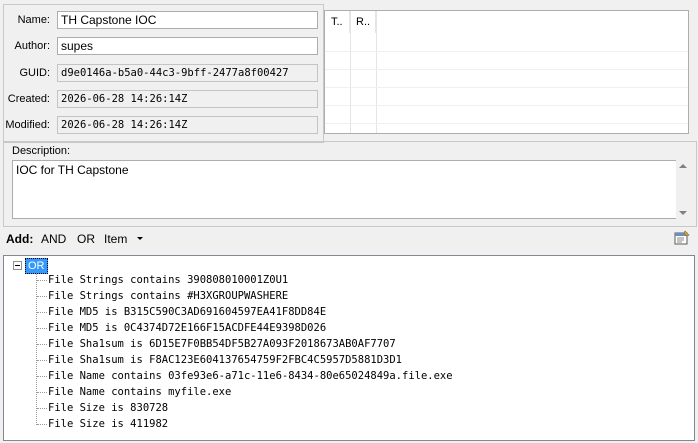 This screenshot has height=443, width=698. Describe the element at coordinates (187, 46) in the screenshot. I see `author-field: supes` at that location.